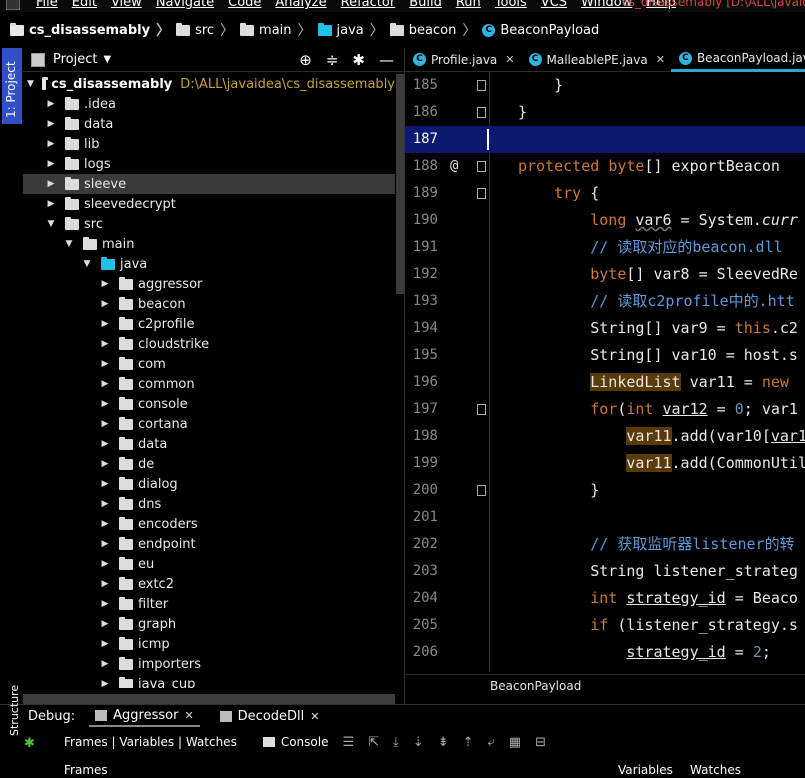  I want to click on tree-vertical-scrollbar, so click(400, 184).